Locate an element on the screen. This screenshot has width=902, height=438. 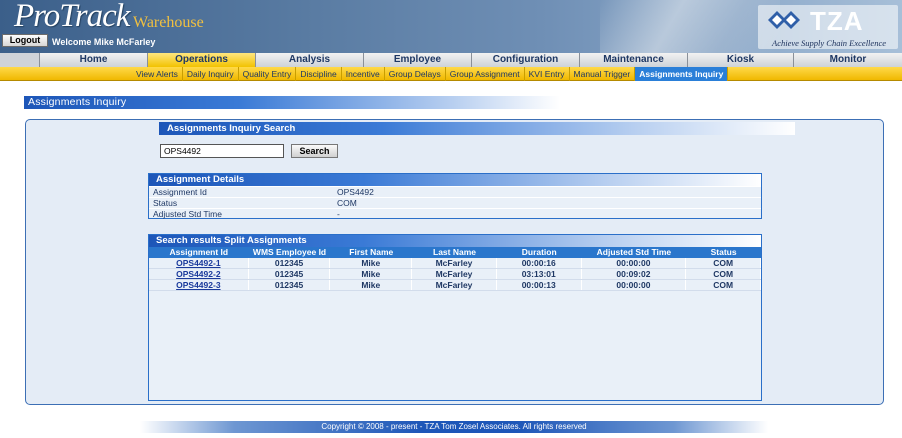
tza-diamond-icon is located at coordinates (784, 20).